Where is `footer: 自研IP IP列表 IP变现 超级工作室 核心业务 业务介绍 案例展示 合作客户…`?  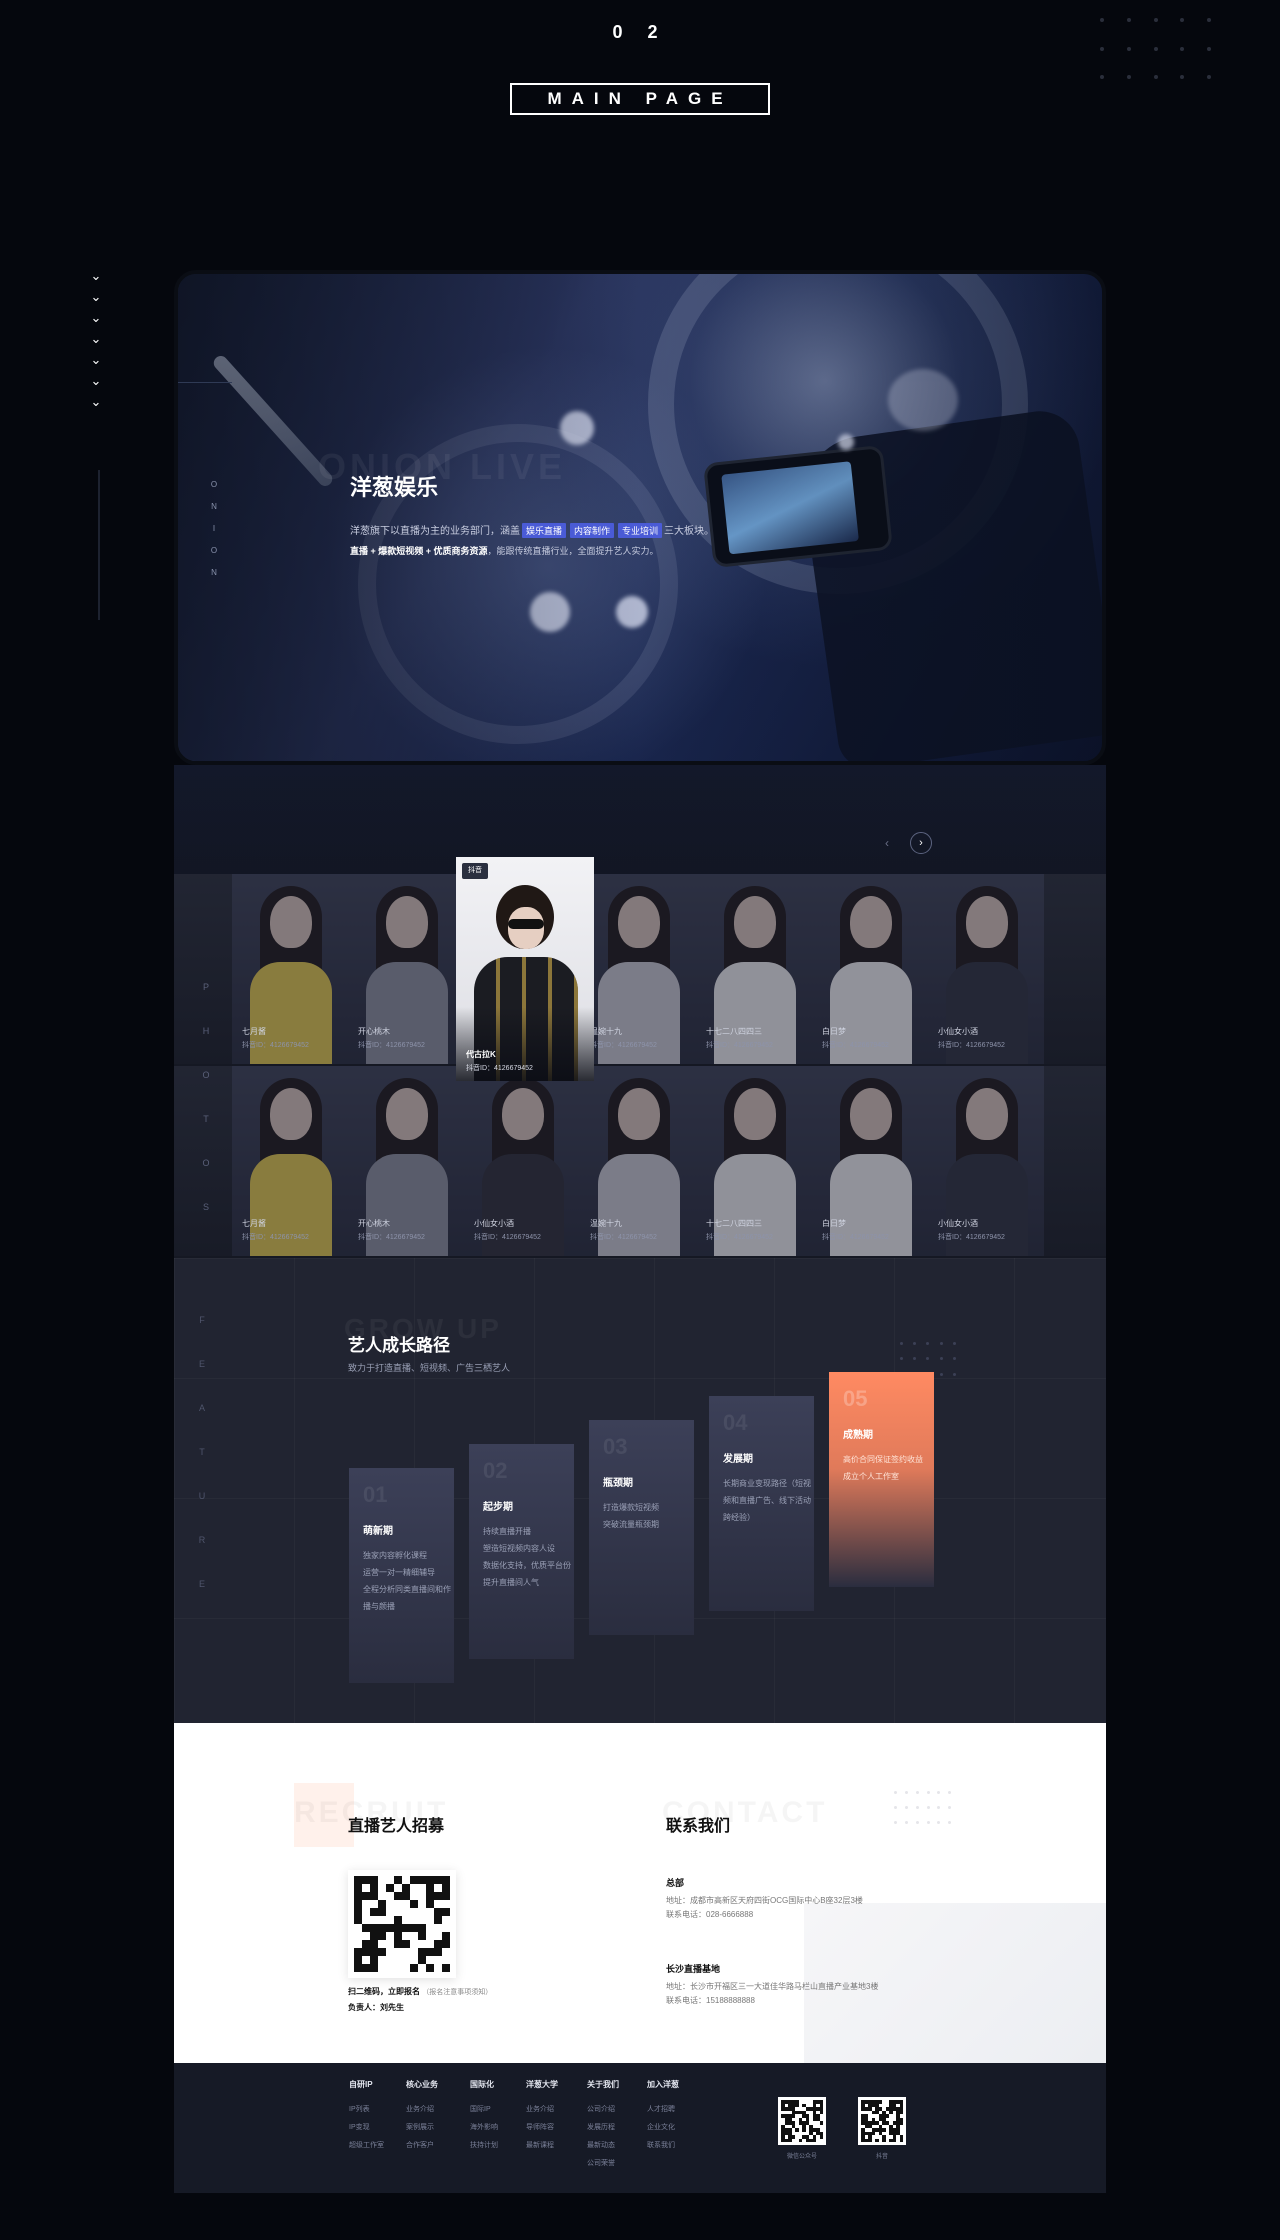 footer: 自研IP IP列表 IP变现 超级工作室 核心业务 业务介绍 案例展示 合作客户… is located at coordinates (640, 2128).